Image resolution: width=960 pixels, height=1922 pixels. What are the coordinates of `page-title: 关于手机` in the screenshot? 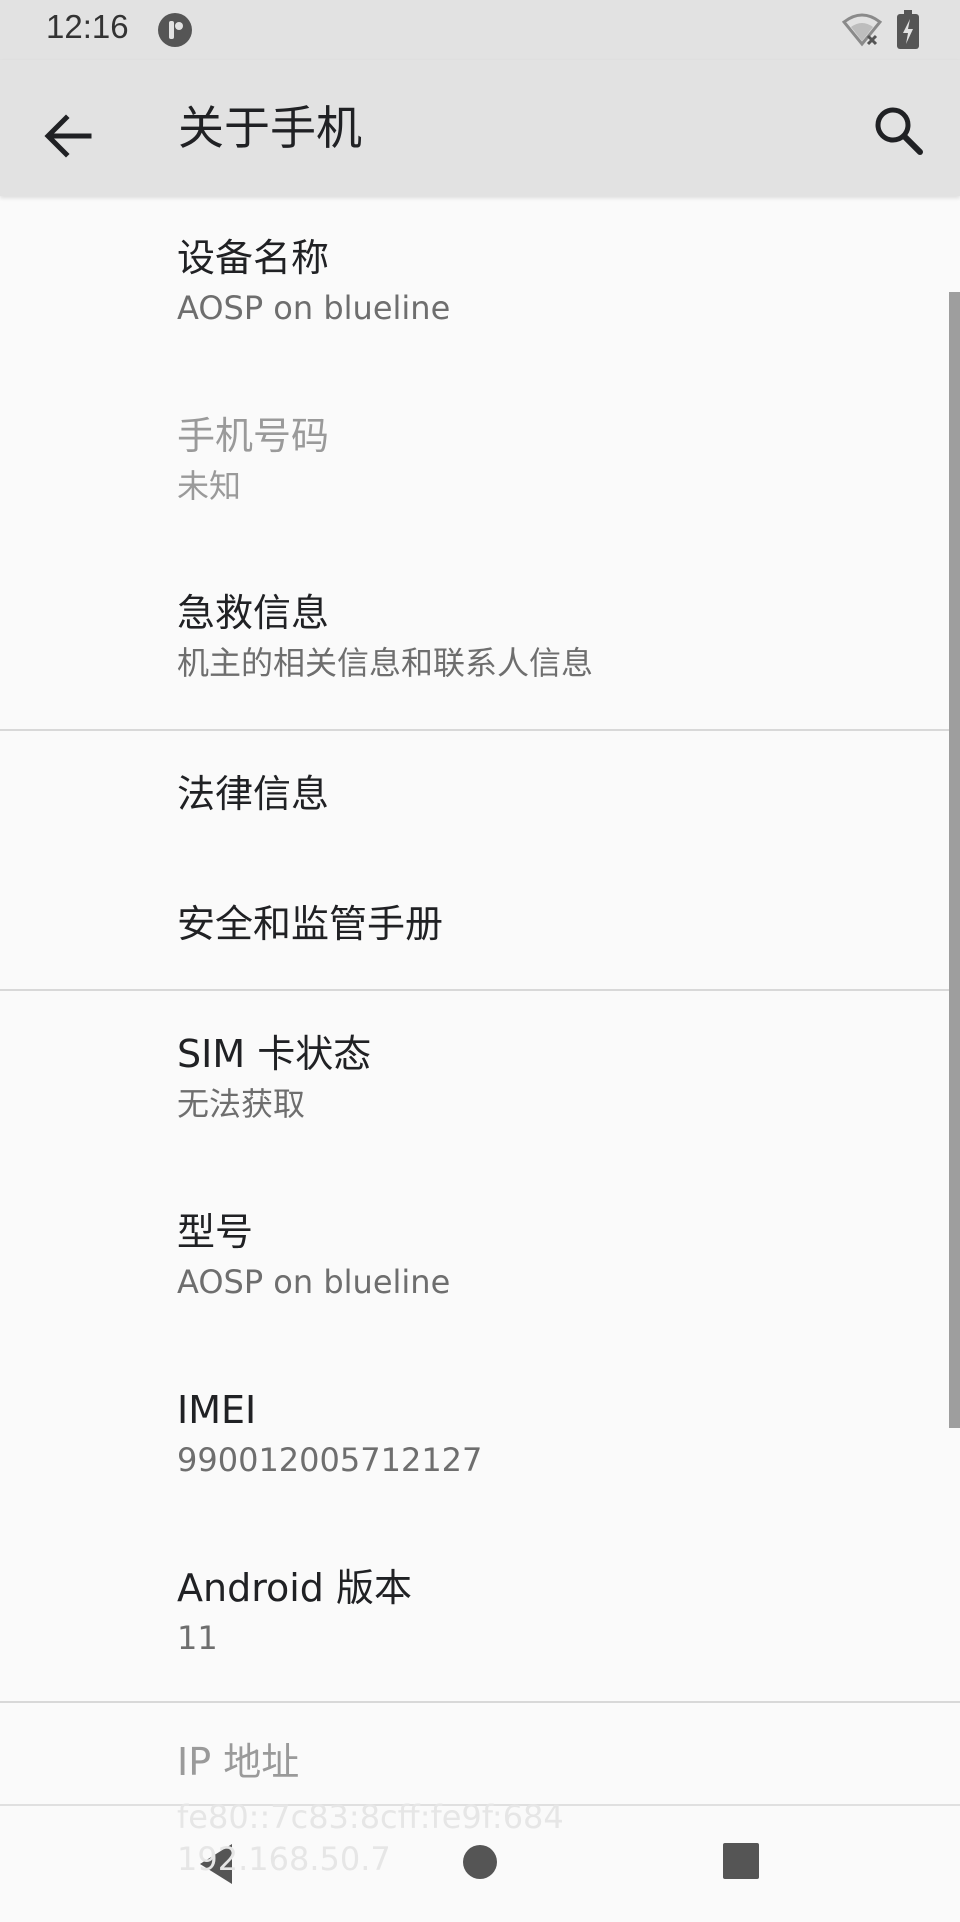 It's located at (270, 128).